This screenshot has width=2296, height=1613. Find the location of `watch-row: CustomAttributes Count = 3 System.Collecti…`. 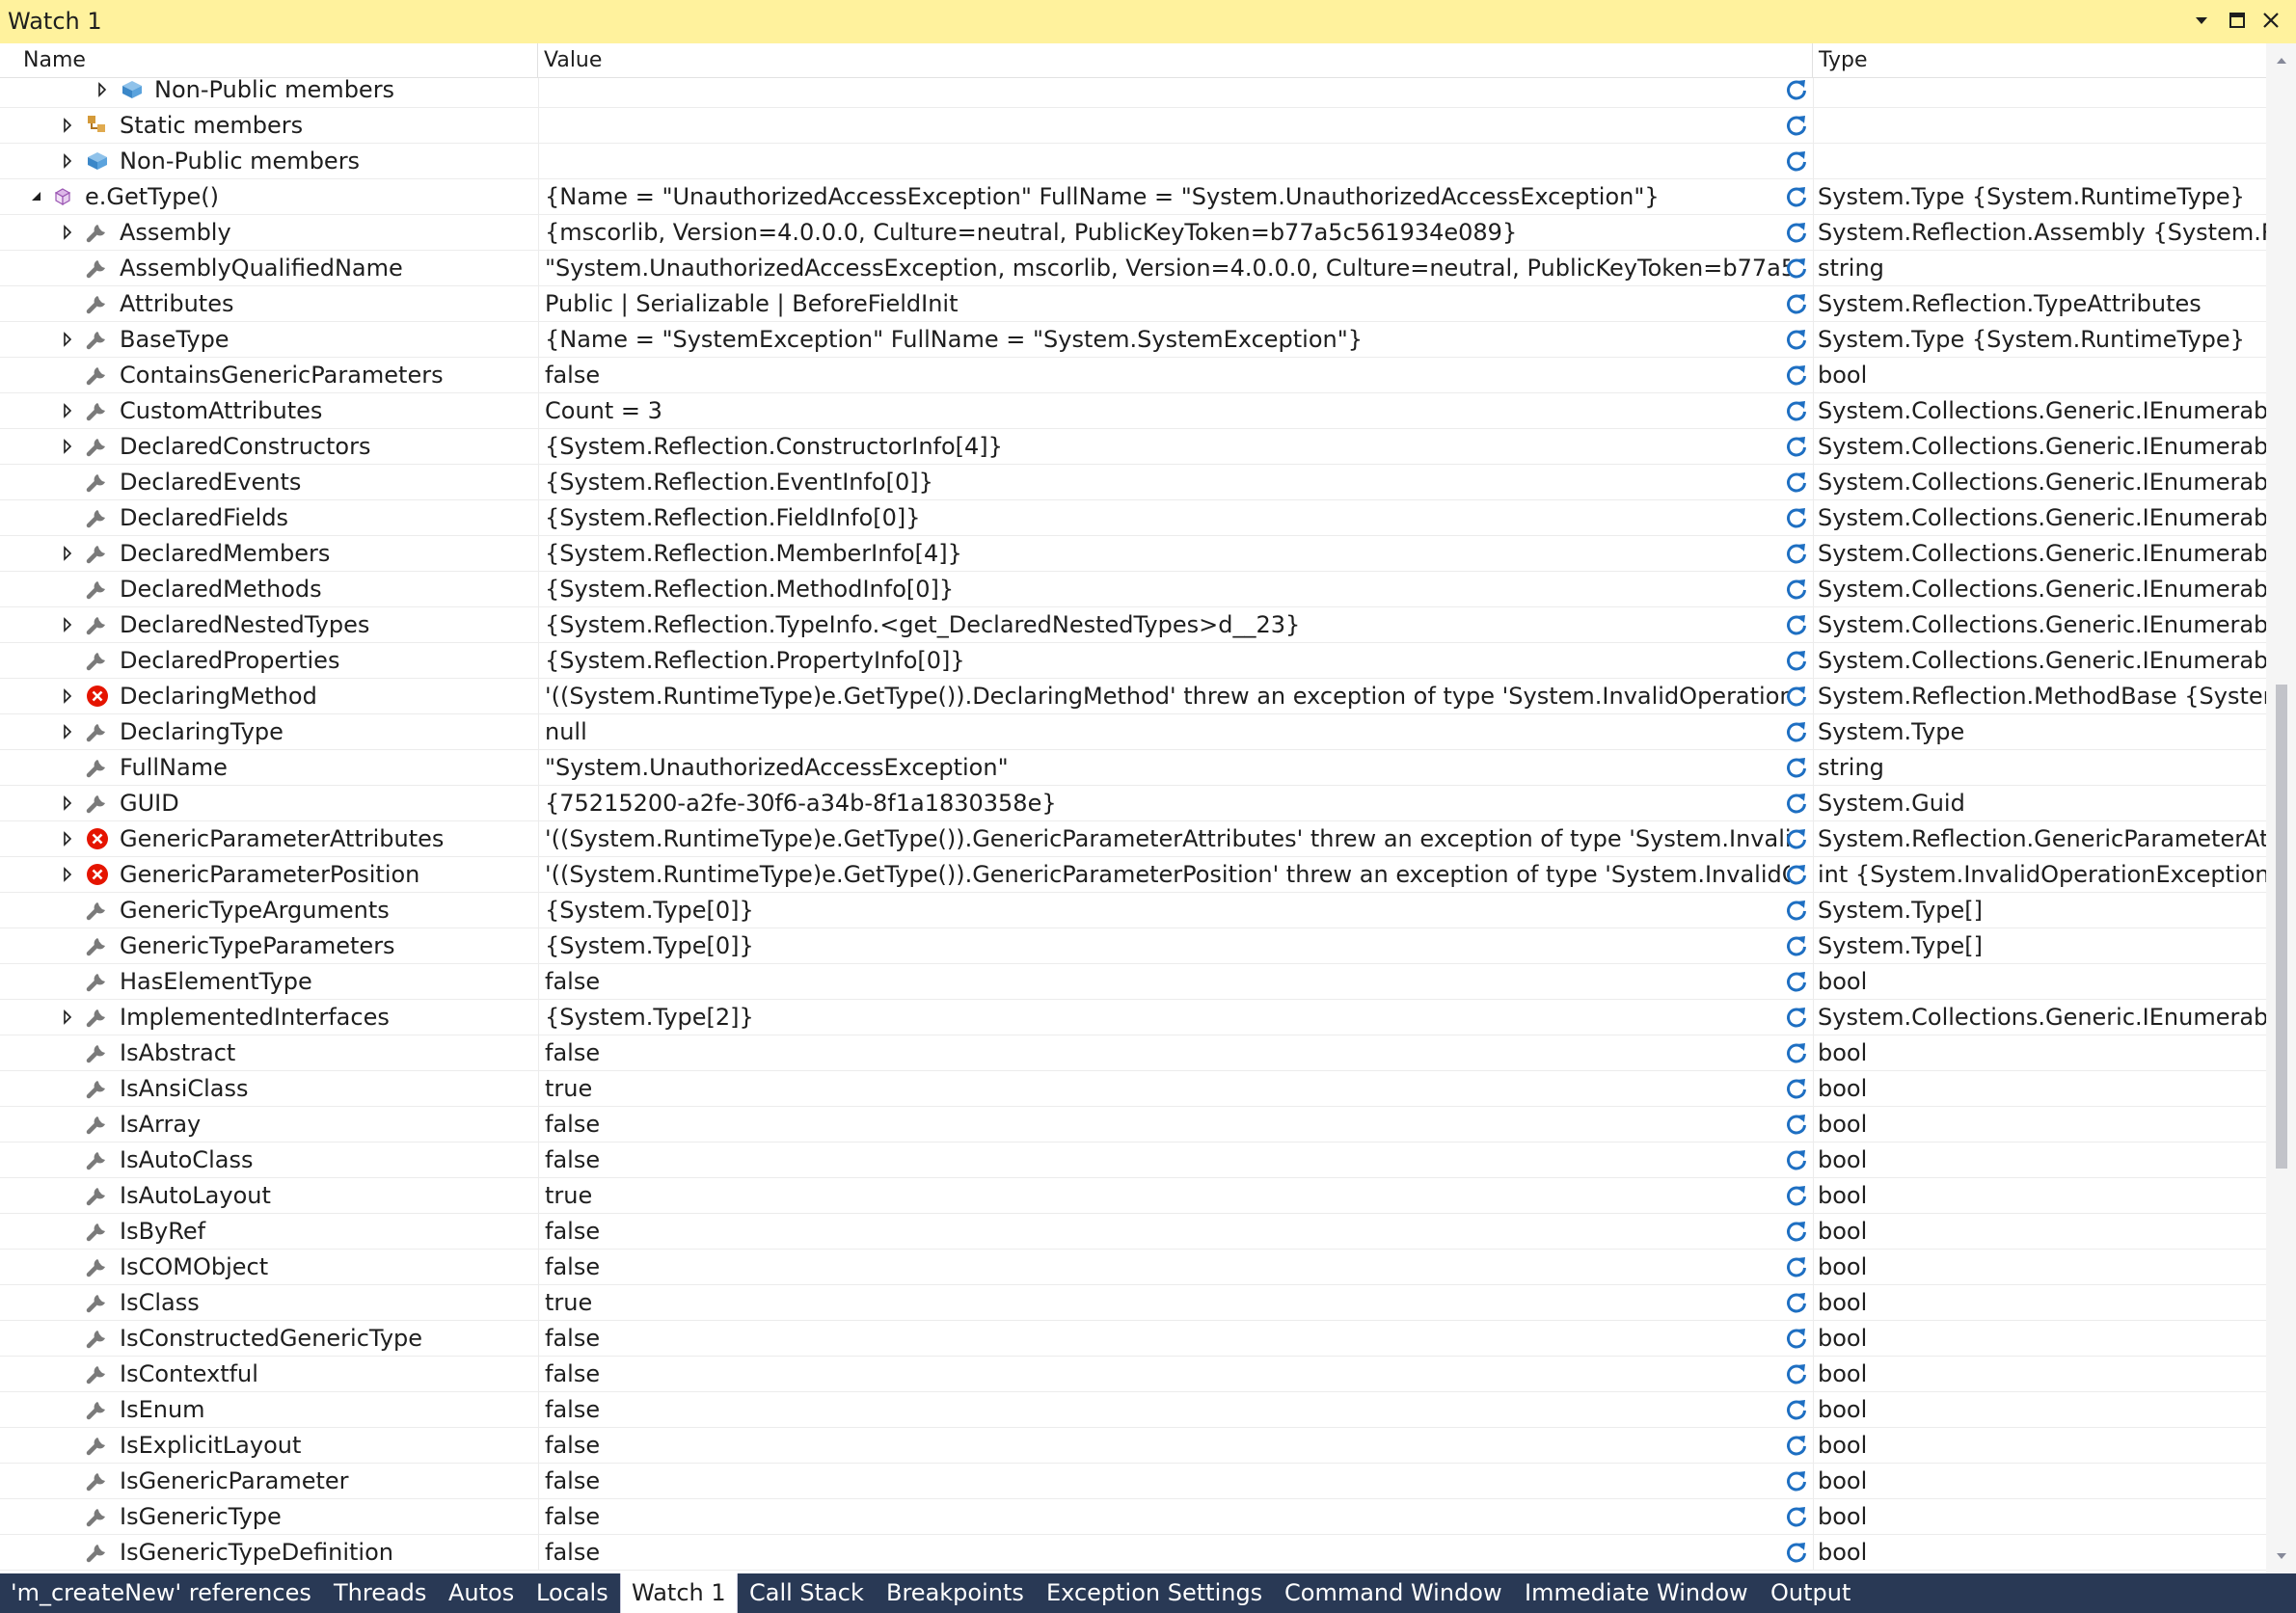

watch-row: CustomAttributes Count = 3 System.Collecti… is located at coordinates (1133, 411).